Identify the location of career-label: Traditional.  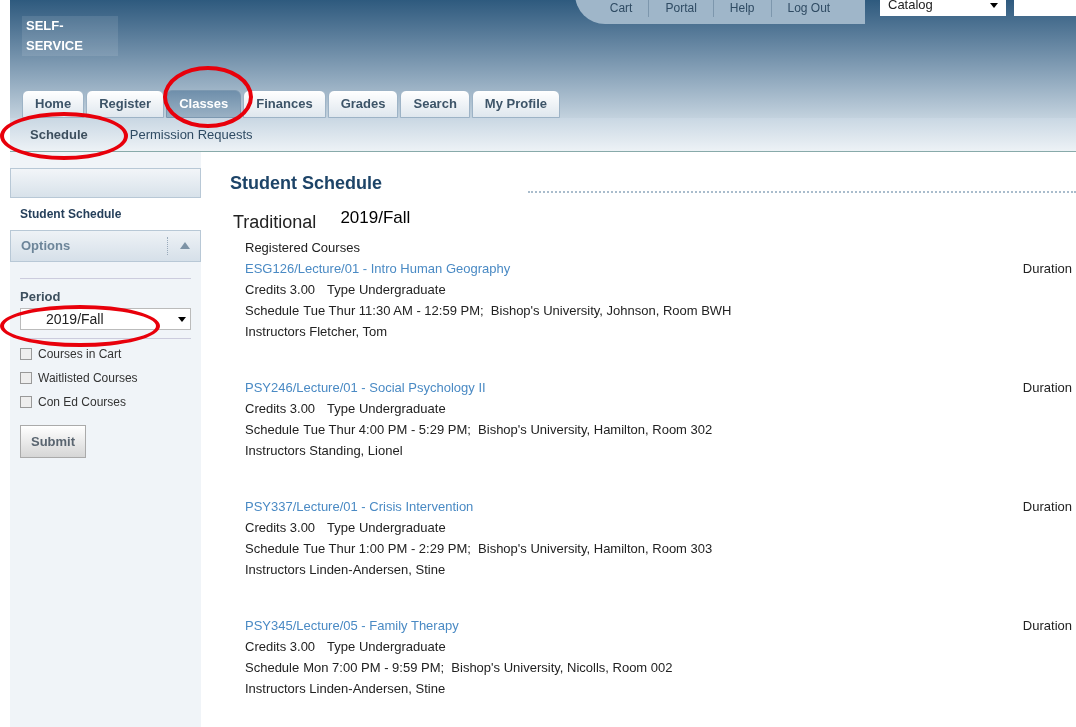
(275, 222).